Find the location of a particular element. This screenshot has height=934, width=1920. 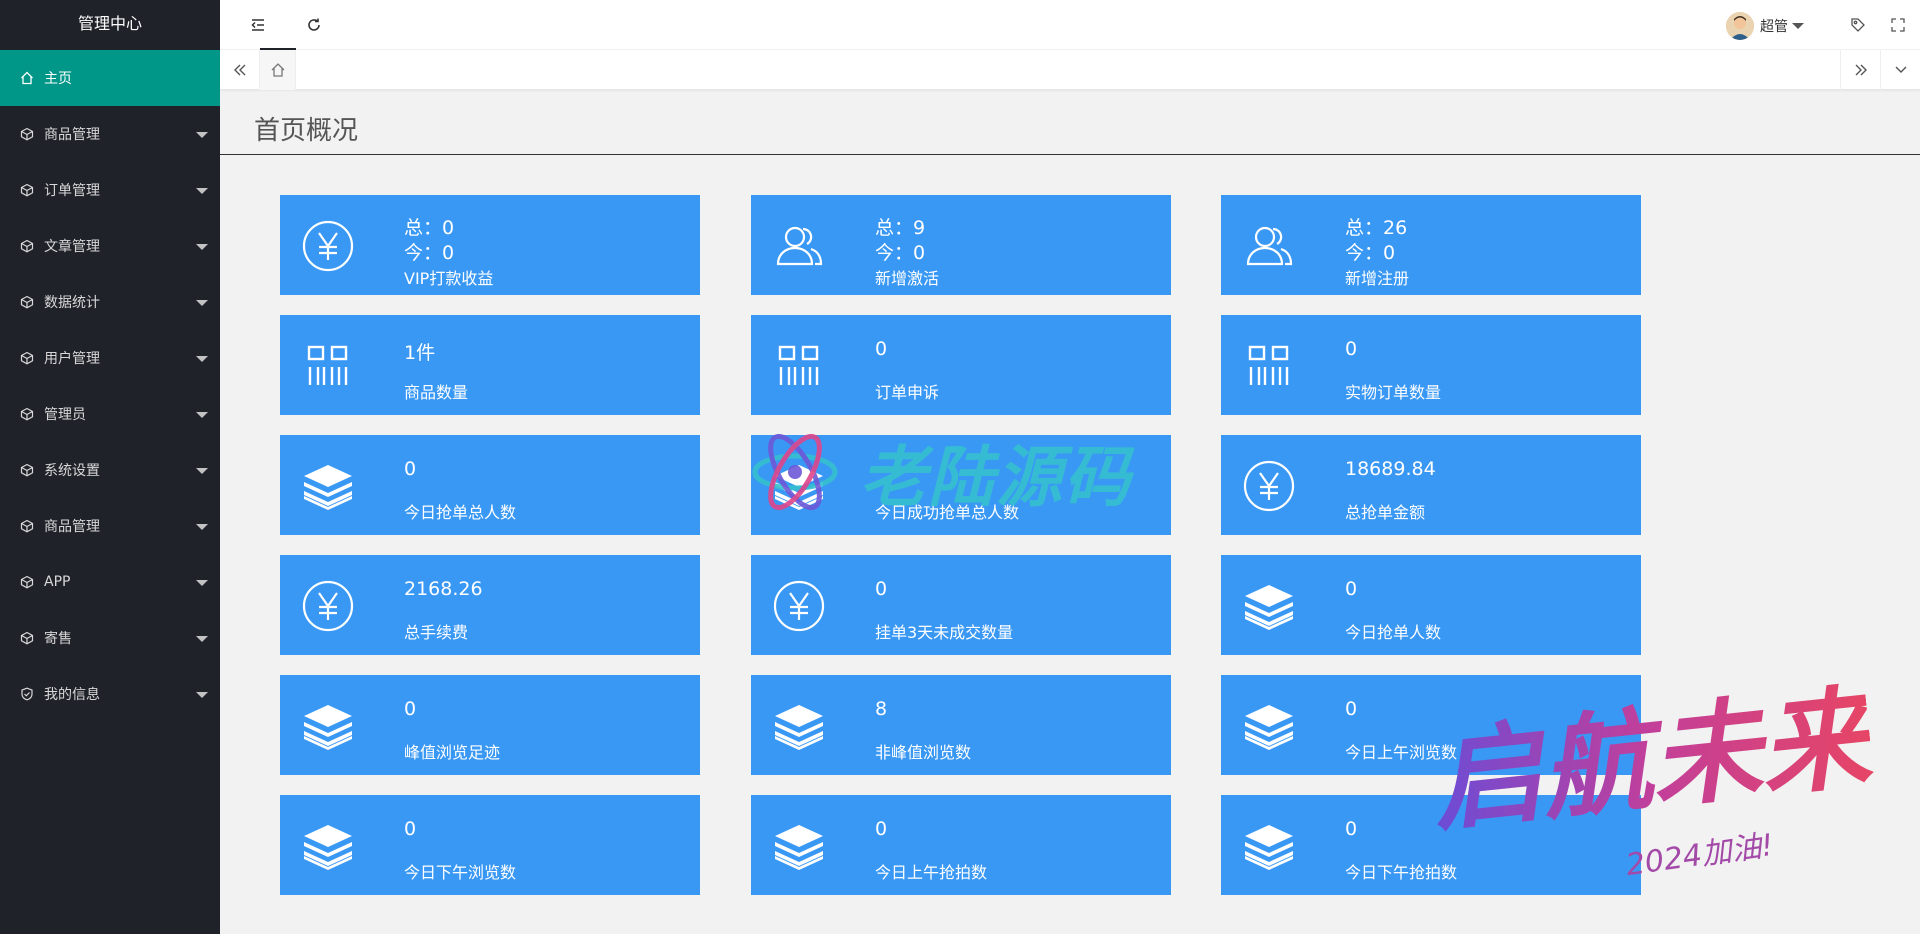

stat-card: 0 实物订单数量 is located at coordinates (1431, 365).